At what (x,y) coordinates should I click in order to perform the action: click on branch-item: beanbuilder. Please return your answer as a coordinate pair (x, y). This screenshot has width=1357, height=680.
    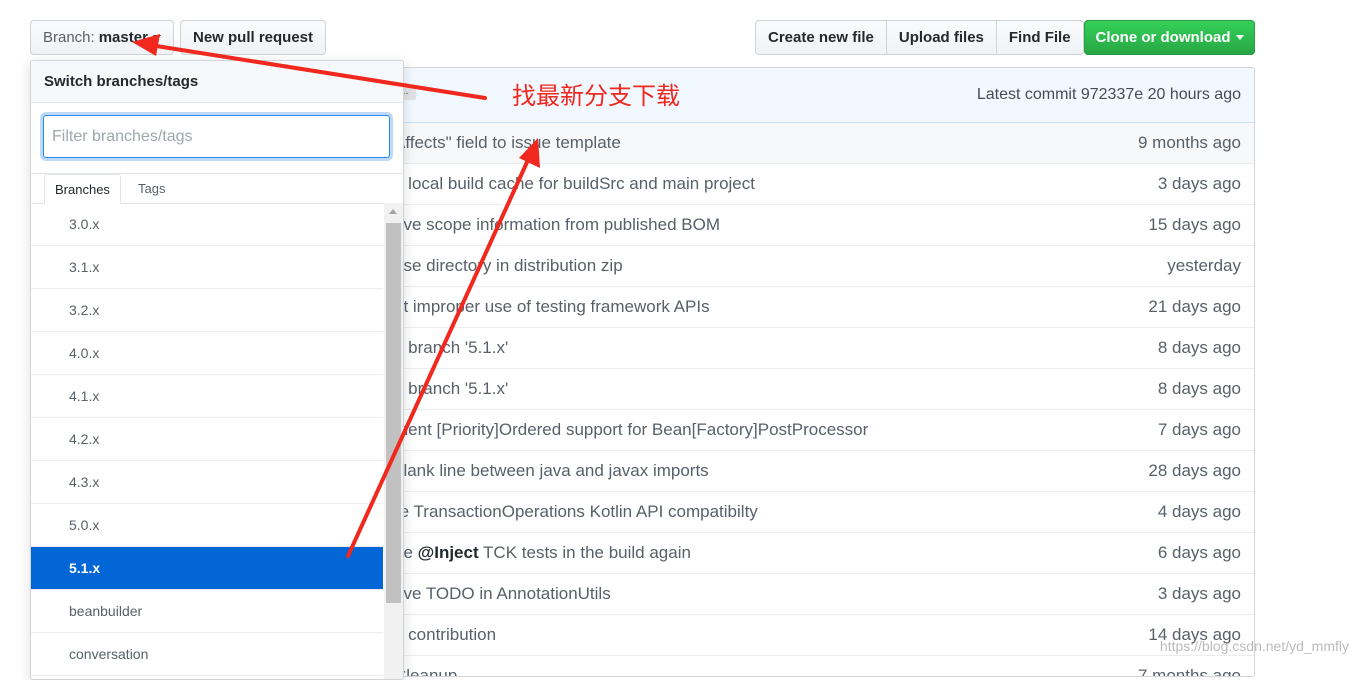
    Looking at the image, I should click on (207, 611).